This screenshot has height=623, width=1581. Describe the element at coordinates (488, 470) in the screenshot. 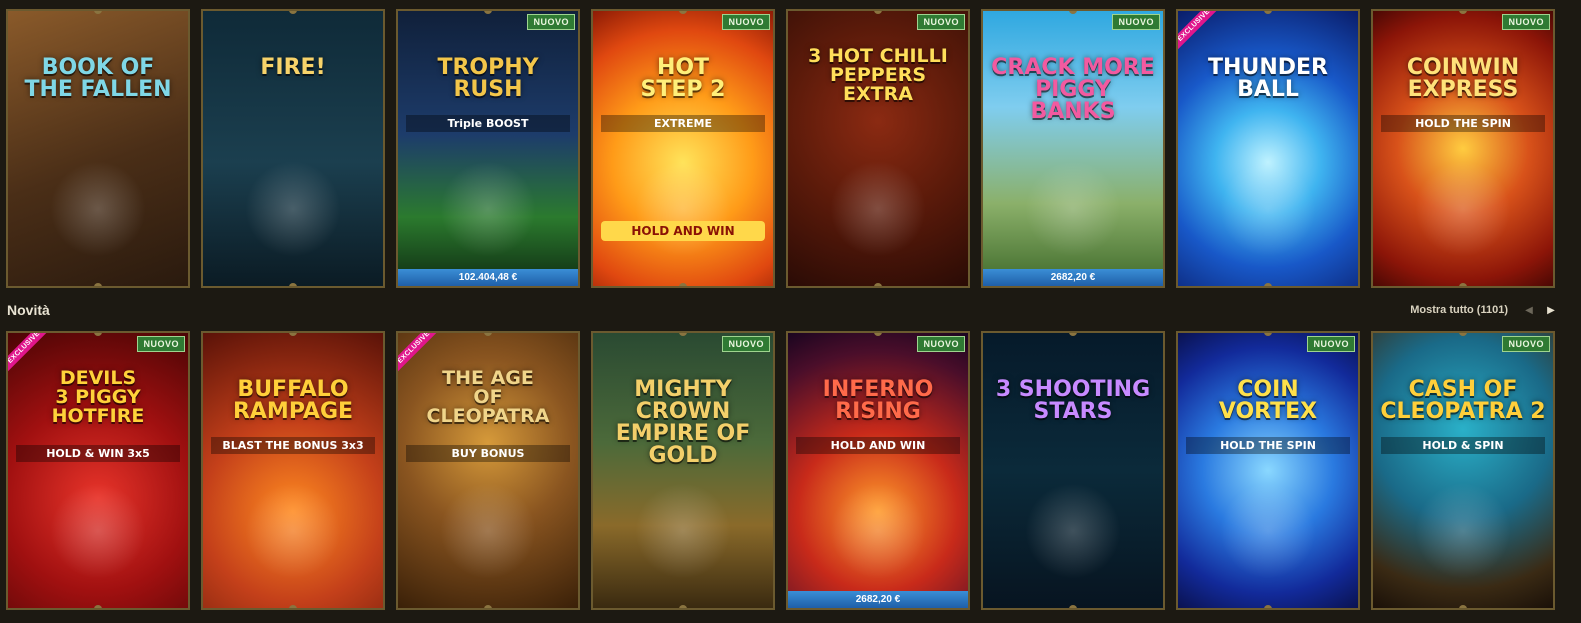

I see `game-tile: THE AGE OF CLEOPATRA BUY BONUS EXCLUSIVE` at that location.